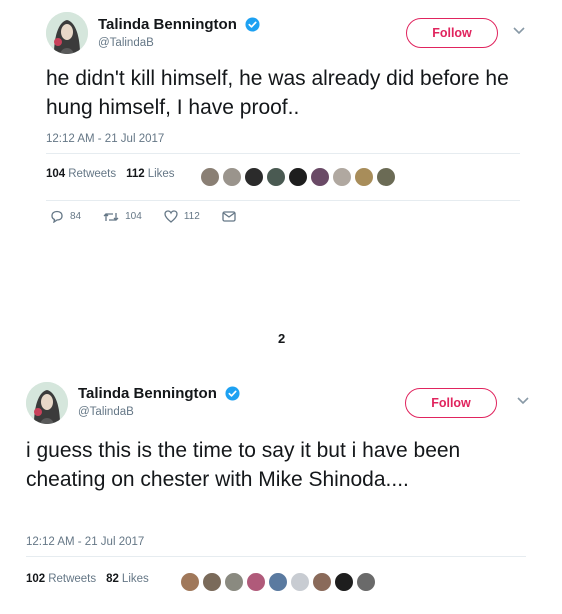 The width and height of the screenshot is (562, 614). I want to click on reply-button: 84, so click(65, 216).